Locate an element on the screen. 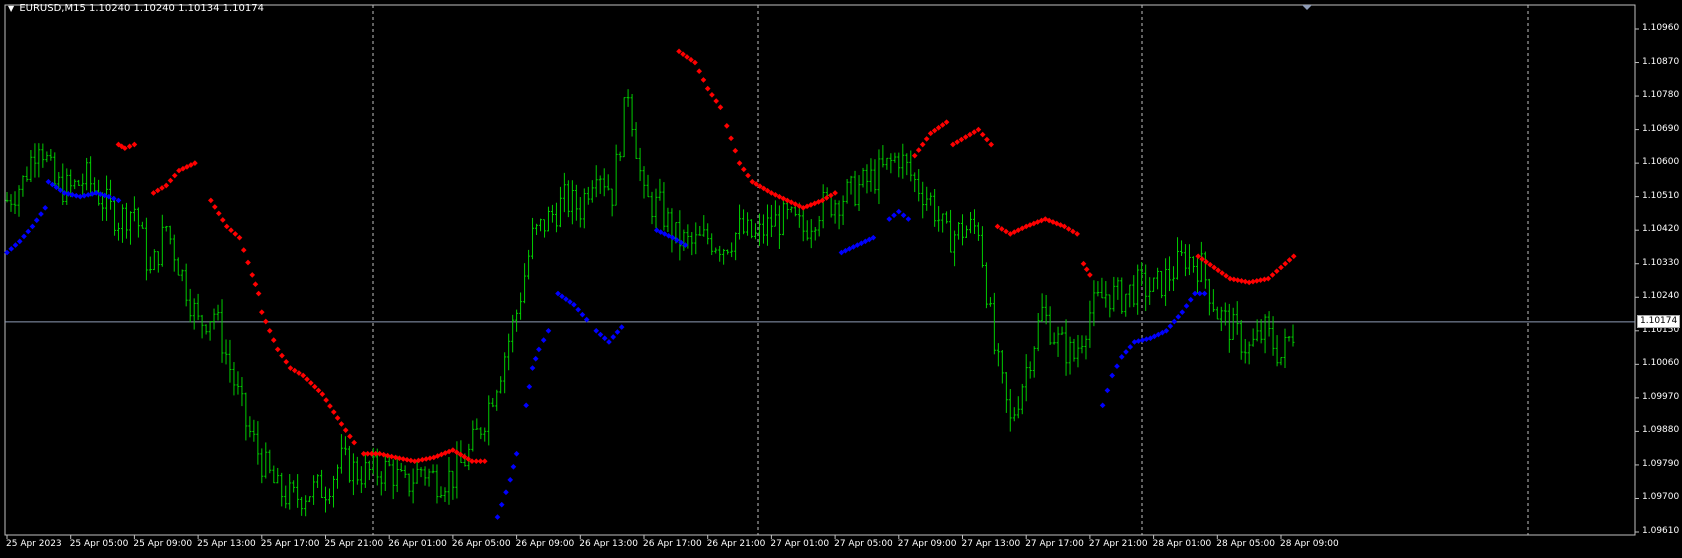 This screenshot has width=1682, height=558. time-axis-label: 25 Apr 13:00 is located at coordinates (226, 544).